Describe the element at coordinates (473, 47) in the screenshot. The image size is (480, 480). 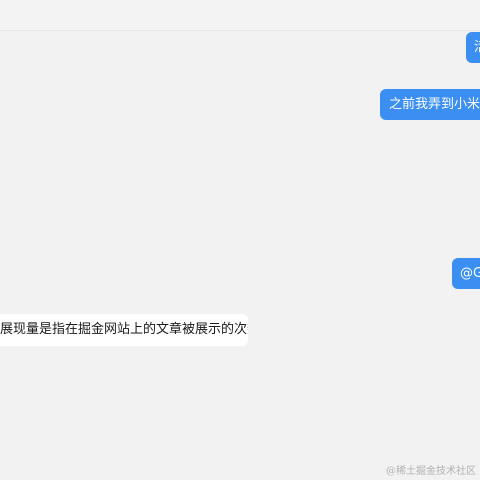
I see `outgoing-message-bubble: 活` at that location.